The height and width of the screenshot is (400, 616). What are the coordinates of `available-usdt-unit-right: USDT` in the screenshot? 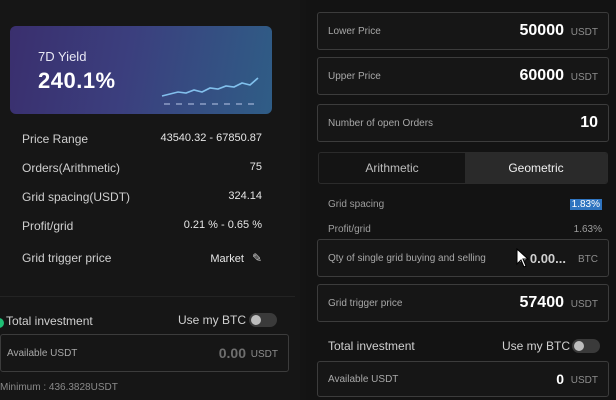 It's located at (584, 380).